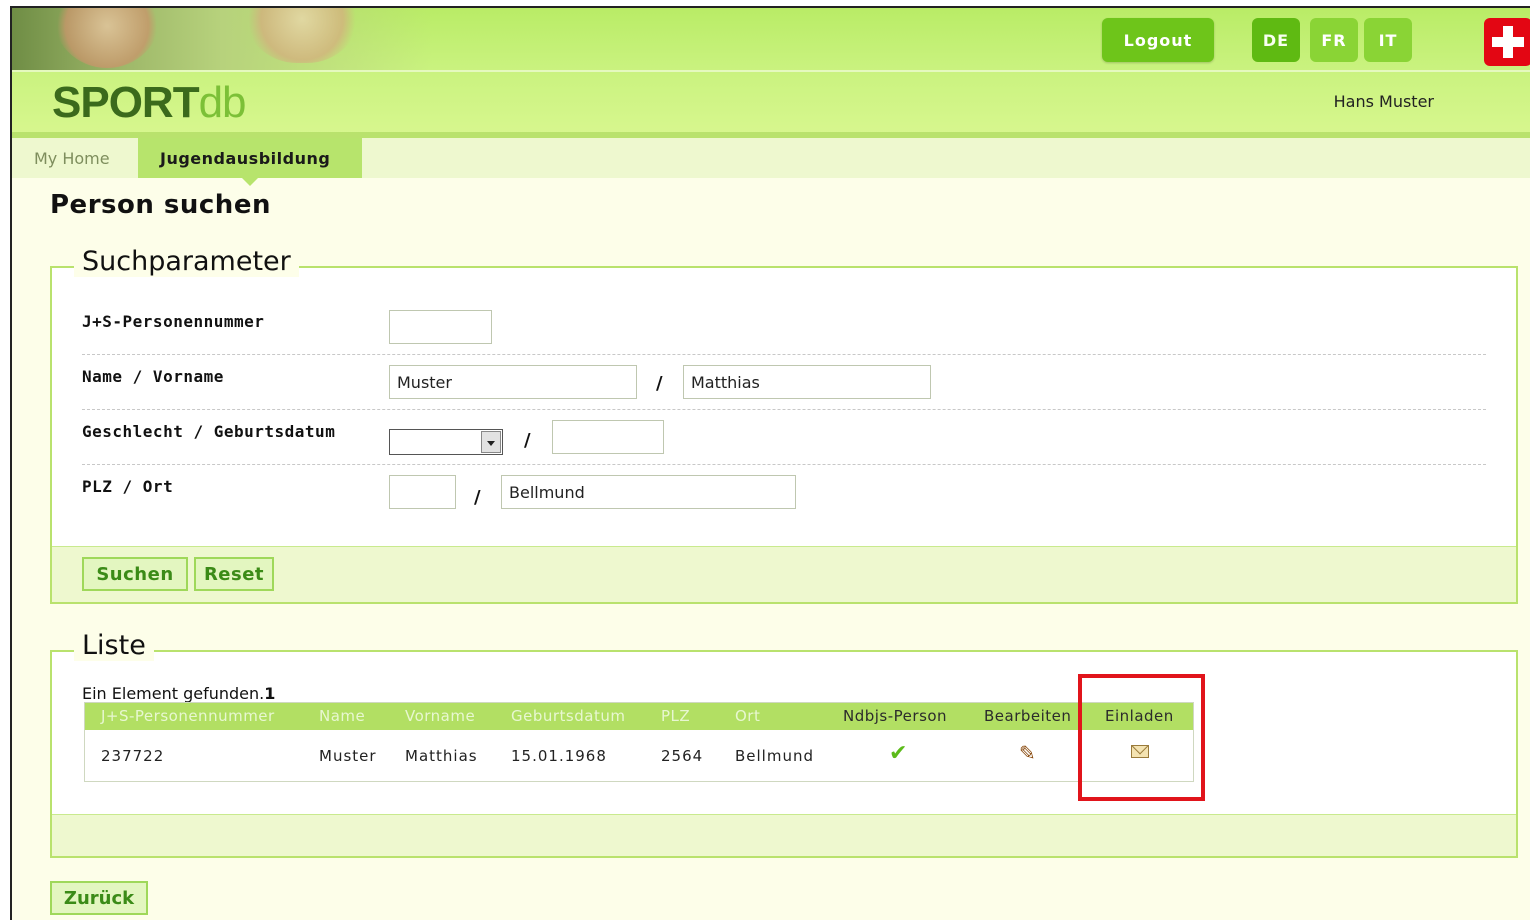 This screenshot has width=1530, height=920. What do you see at coordinates (1158, 40) in the screenshot?
I see `logout-button: Logout` at bounding box center [1158, 40].